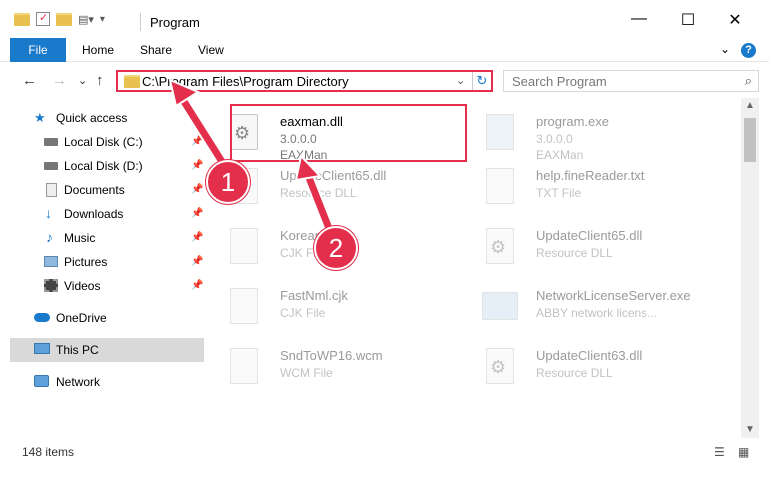 Image resolution: width=769 pixels, height=478 pixels. Describe the element at coordinates (336, 248) in the screenshot. I see `callout-step-2: 2` at that location.